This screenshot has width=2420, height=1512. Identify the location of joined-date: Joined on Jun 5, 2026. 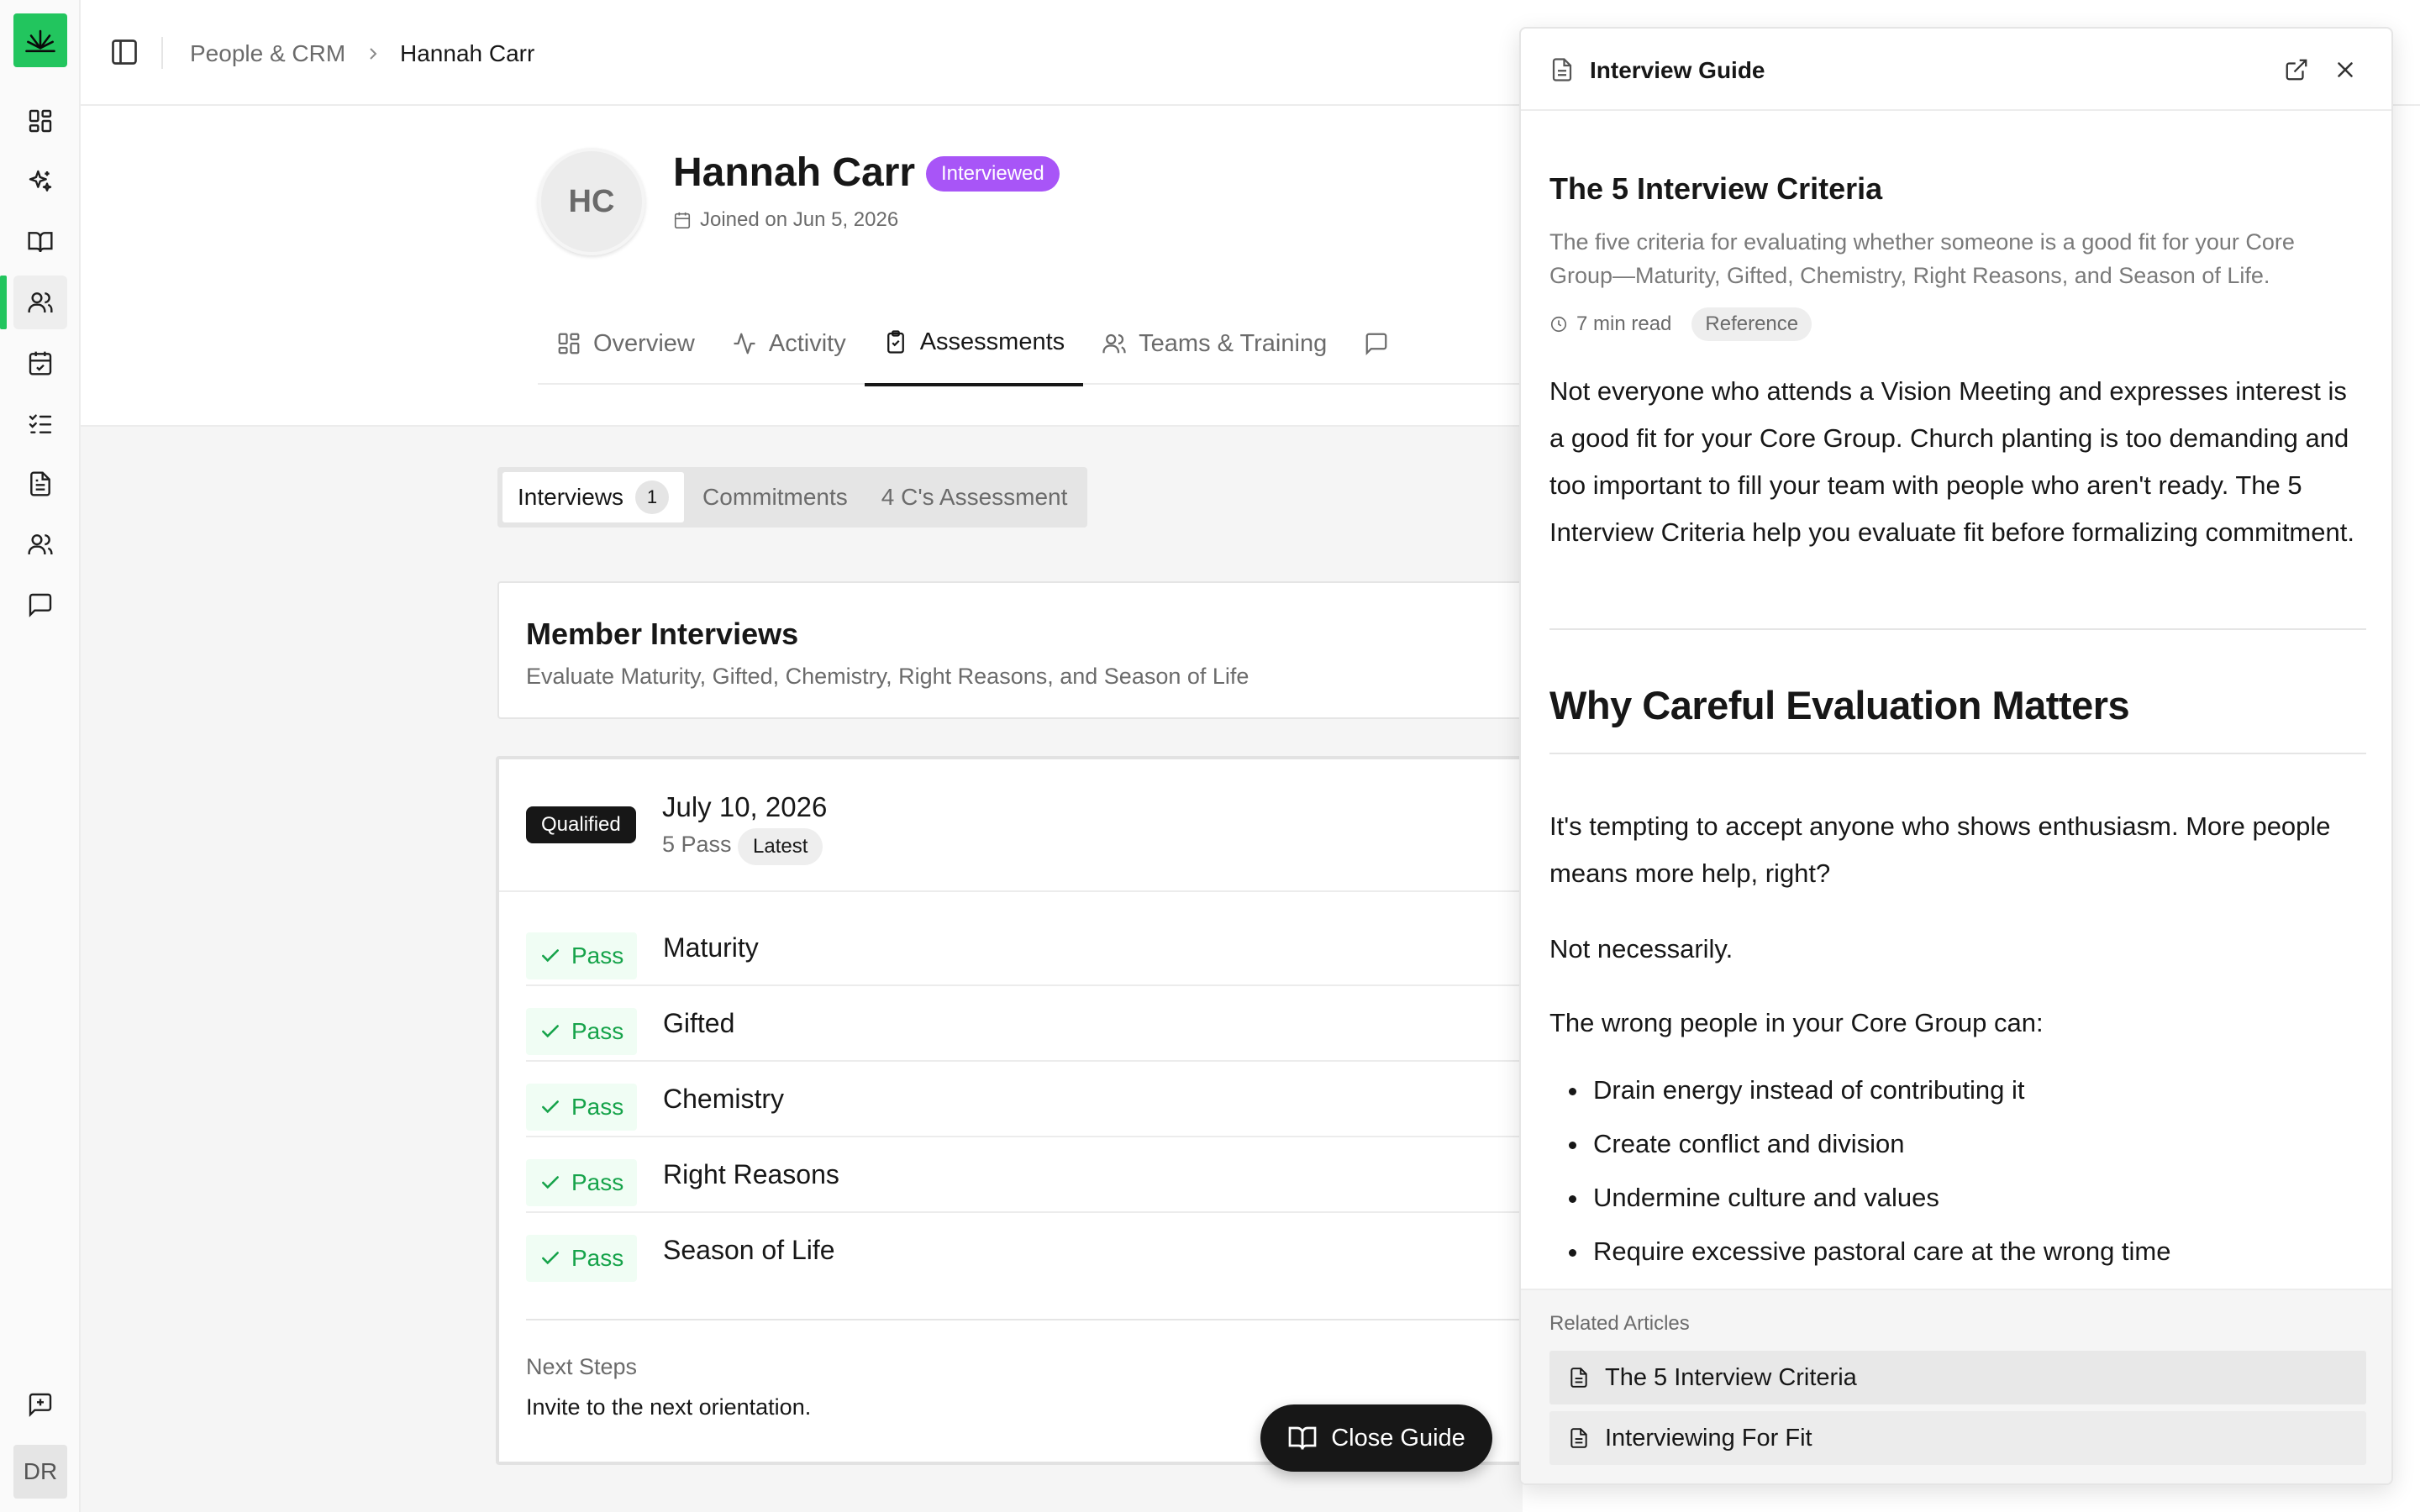
(785, 220).